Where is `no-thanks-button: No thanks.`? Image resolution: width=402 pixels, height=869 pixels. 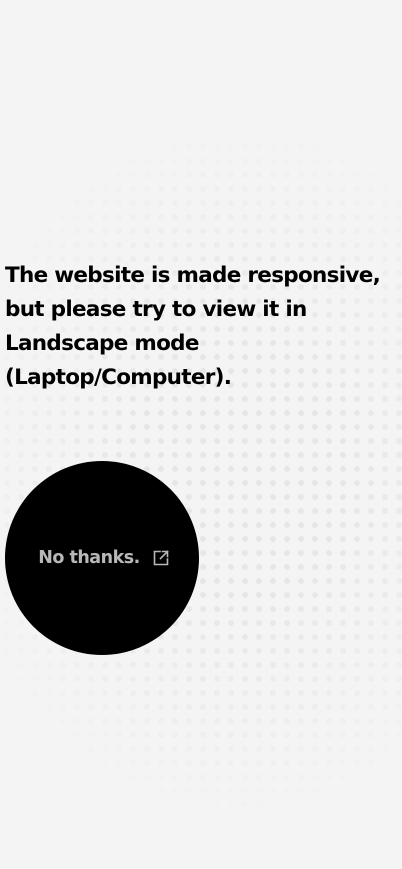
no-thanks-button: No thanks. is located at coordinates (102, 558).